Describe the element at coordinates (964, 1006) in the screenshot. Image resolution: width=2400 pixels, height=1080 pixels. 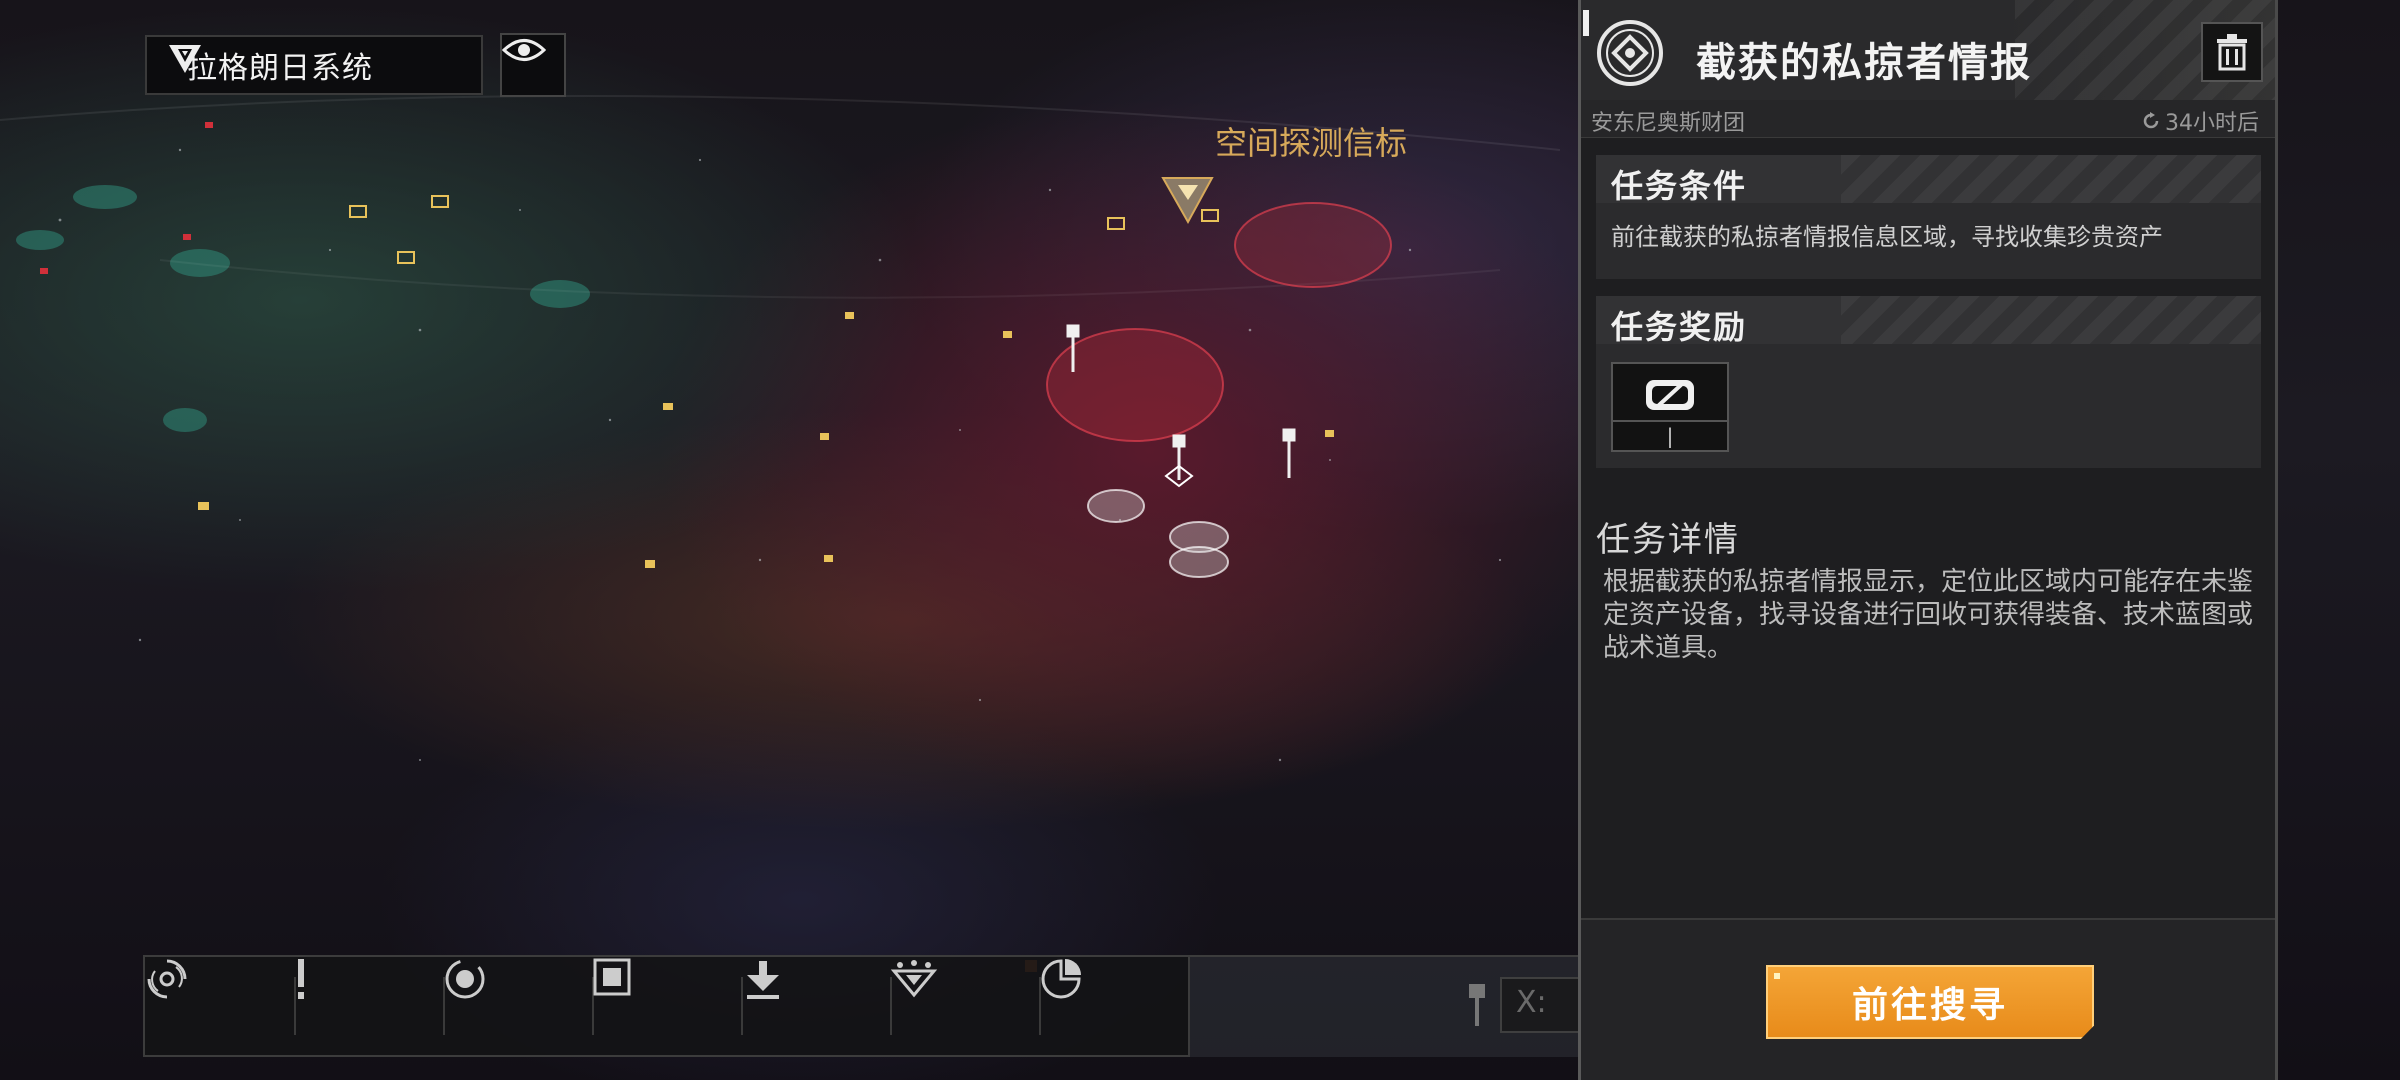
I see `tool-rank` at that location.